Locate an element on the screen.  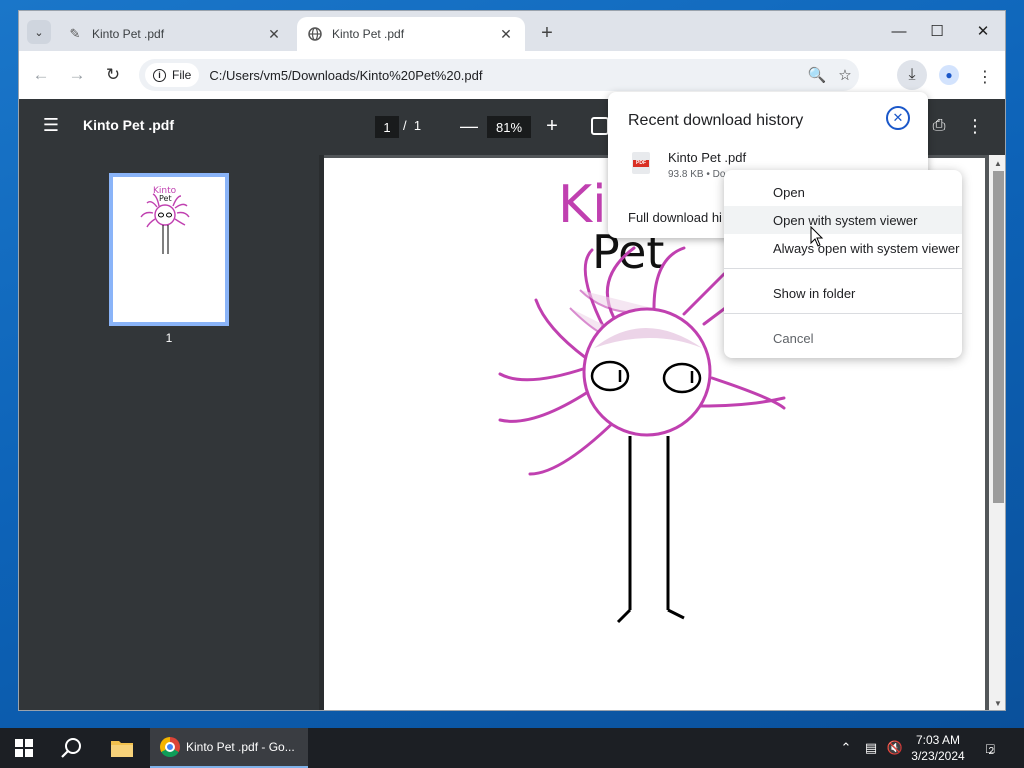
info-icon: i is located at coordinates (159, 75).